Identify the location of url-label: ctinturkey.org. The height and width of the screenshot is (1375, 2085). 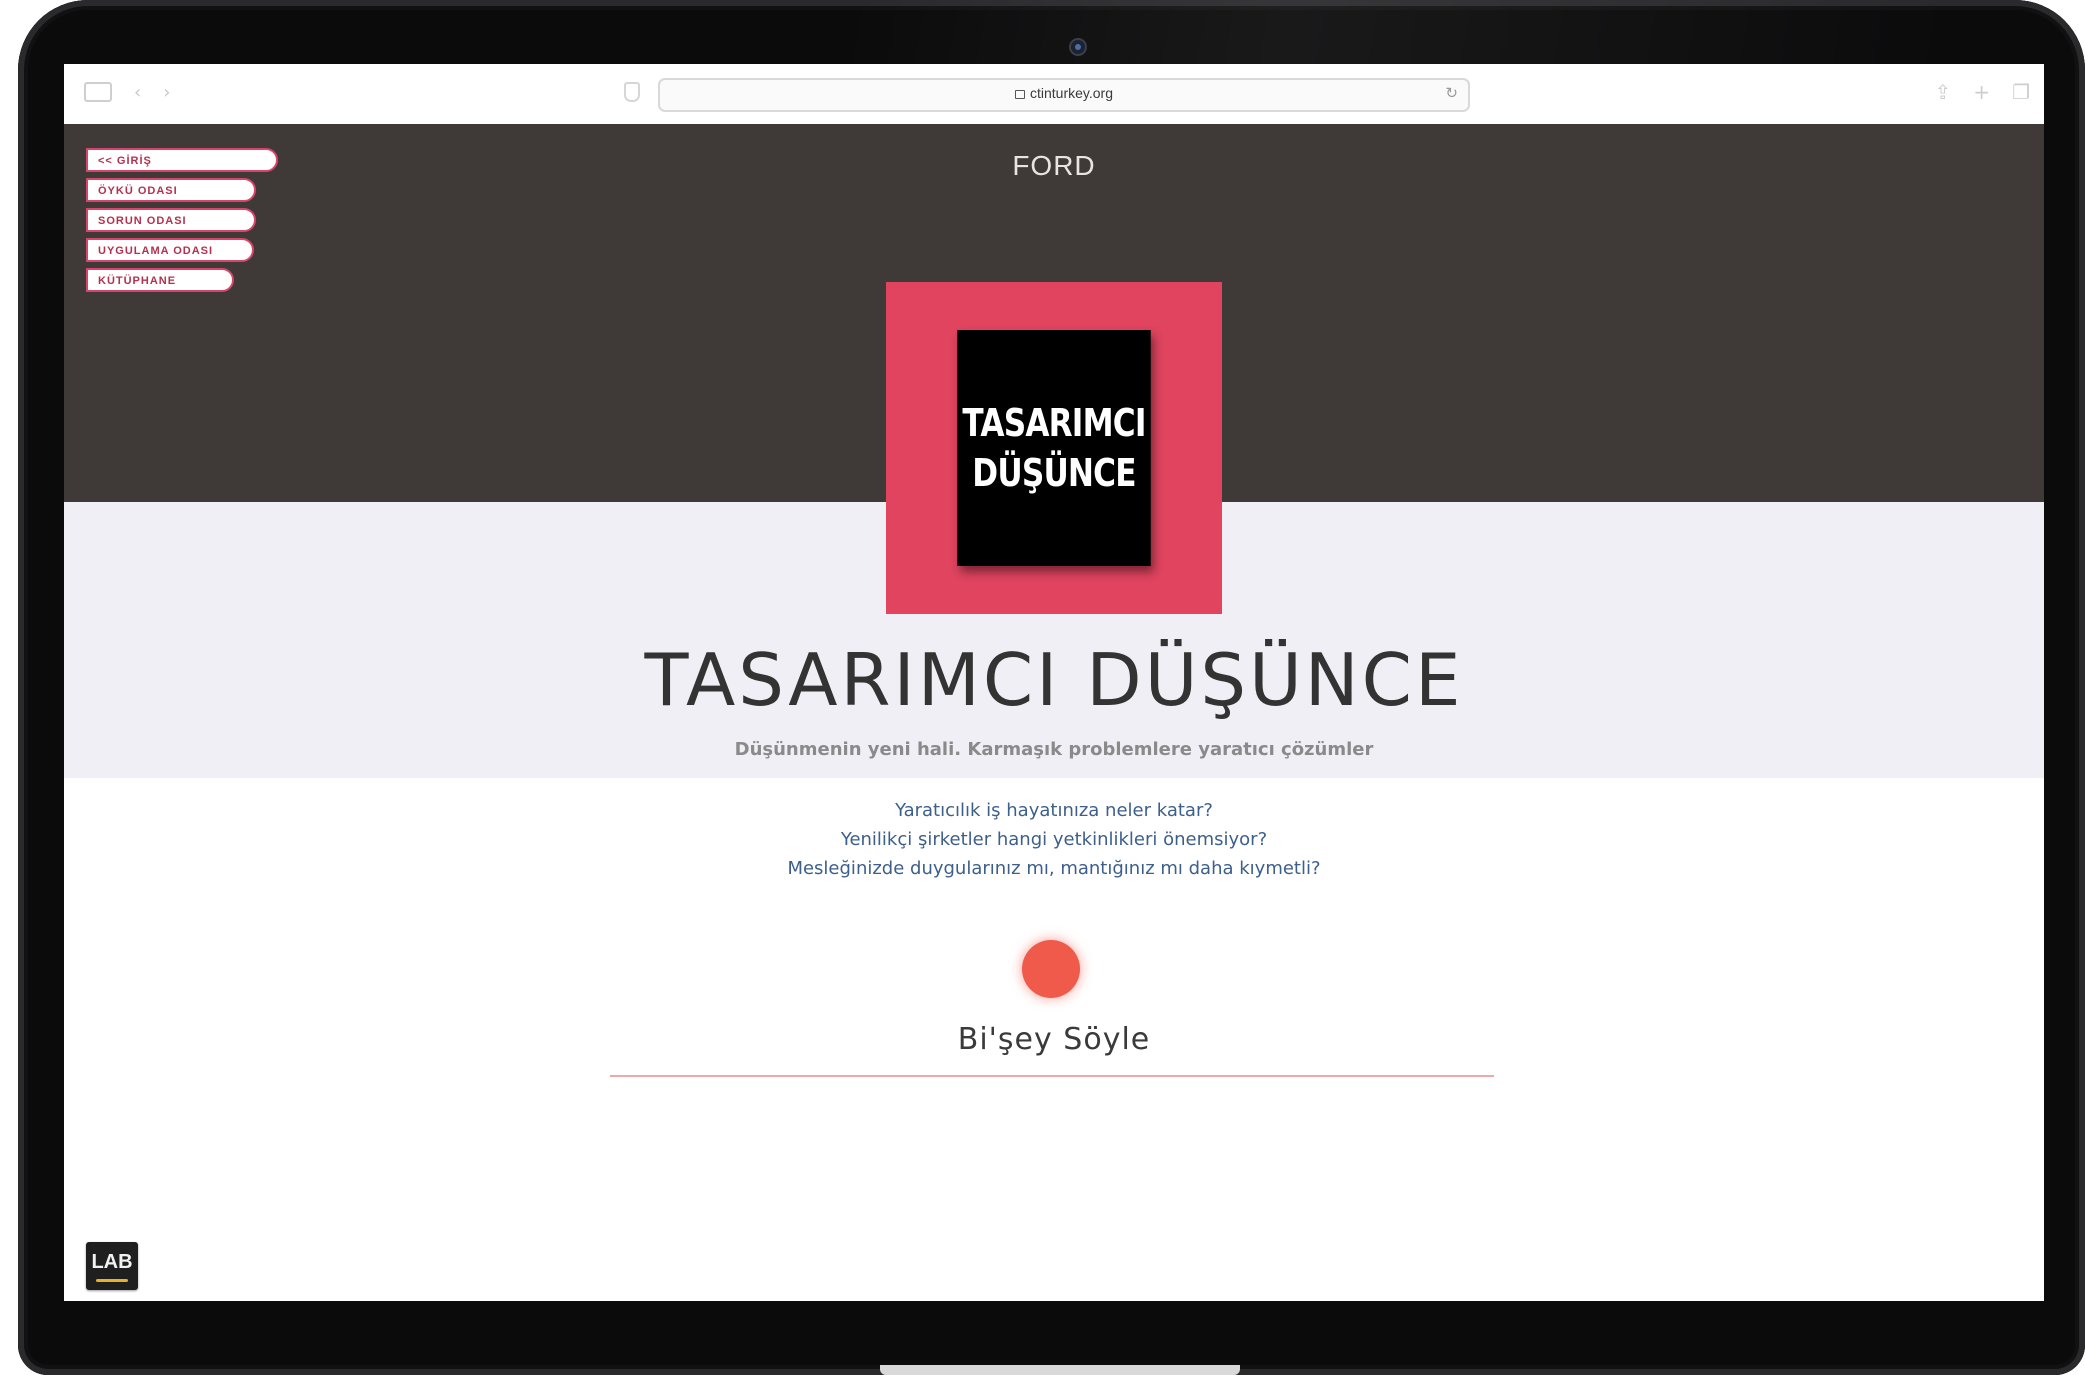
(1071, 93).